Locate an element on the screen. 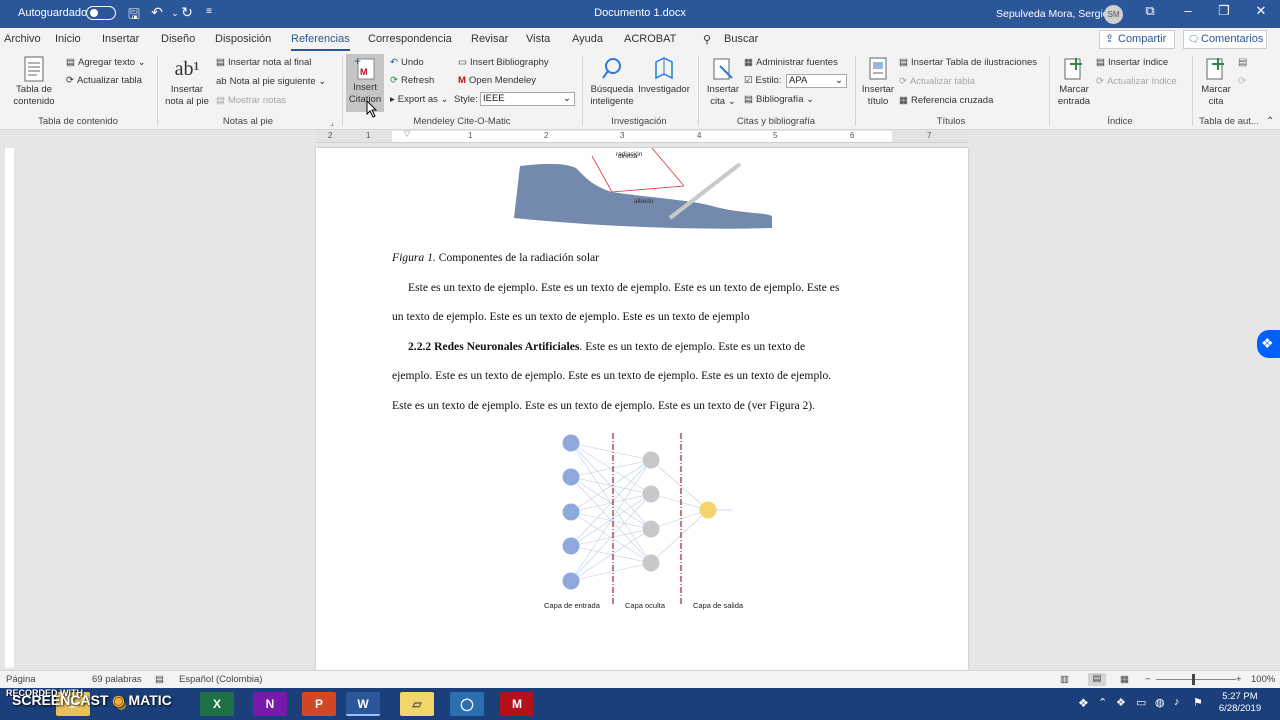 This screenshot has height=720, width=1280. insert-citation-button: + M Insert Citation is located at coordinates (365, 83).